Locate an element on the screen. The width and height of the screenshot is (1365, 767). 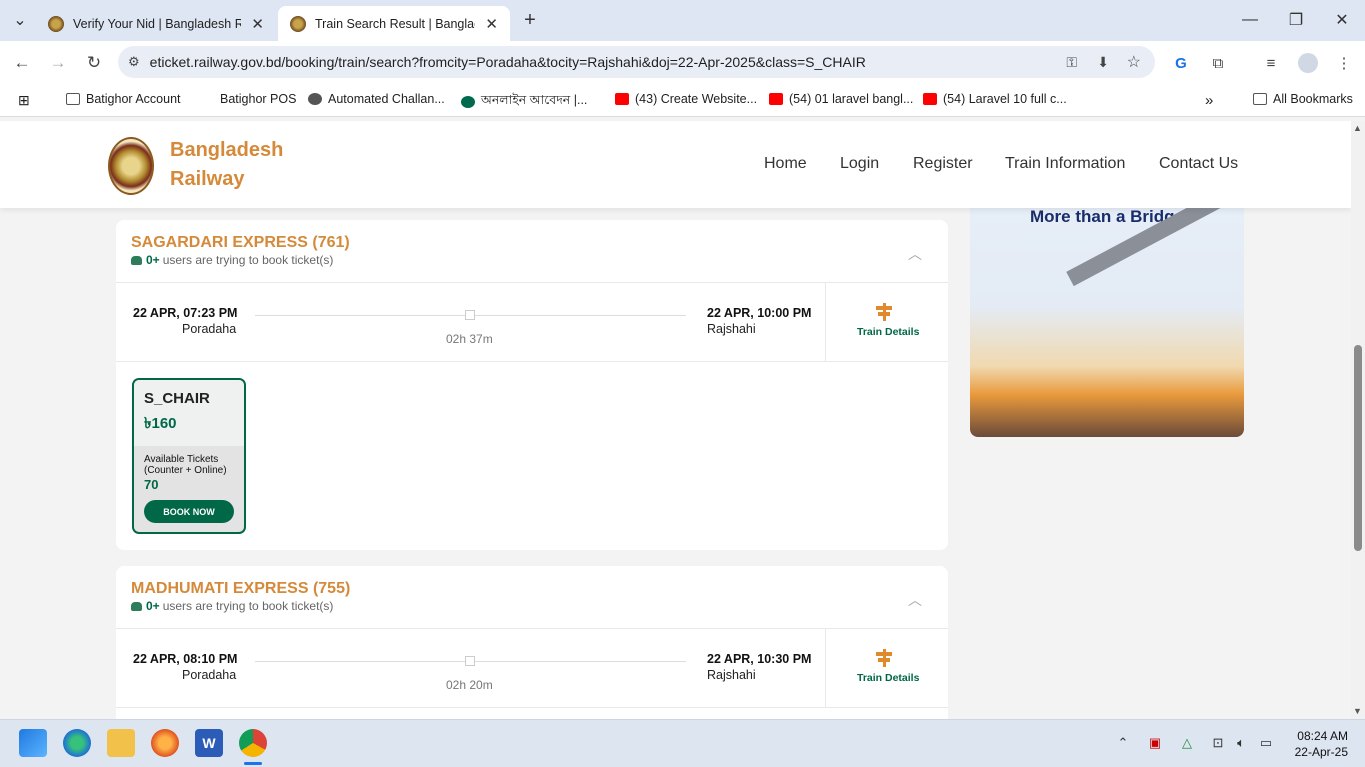
install-icon: ⬇ is located at coordinates (1103, 62).